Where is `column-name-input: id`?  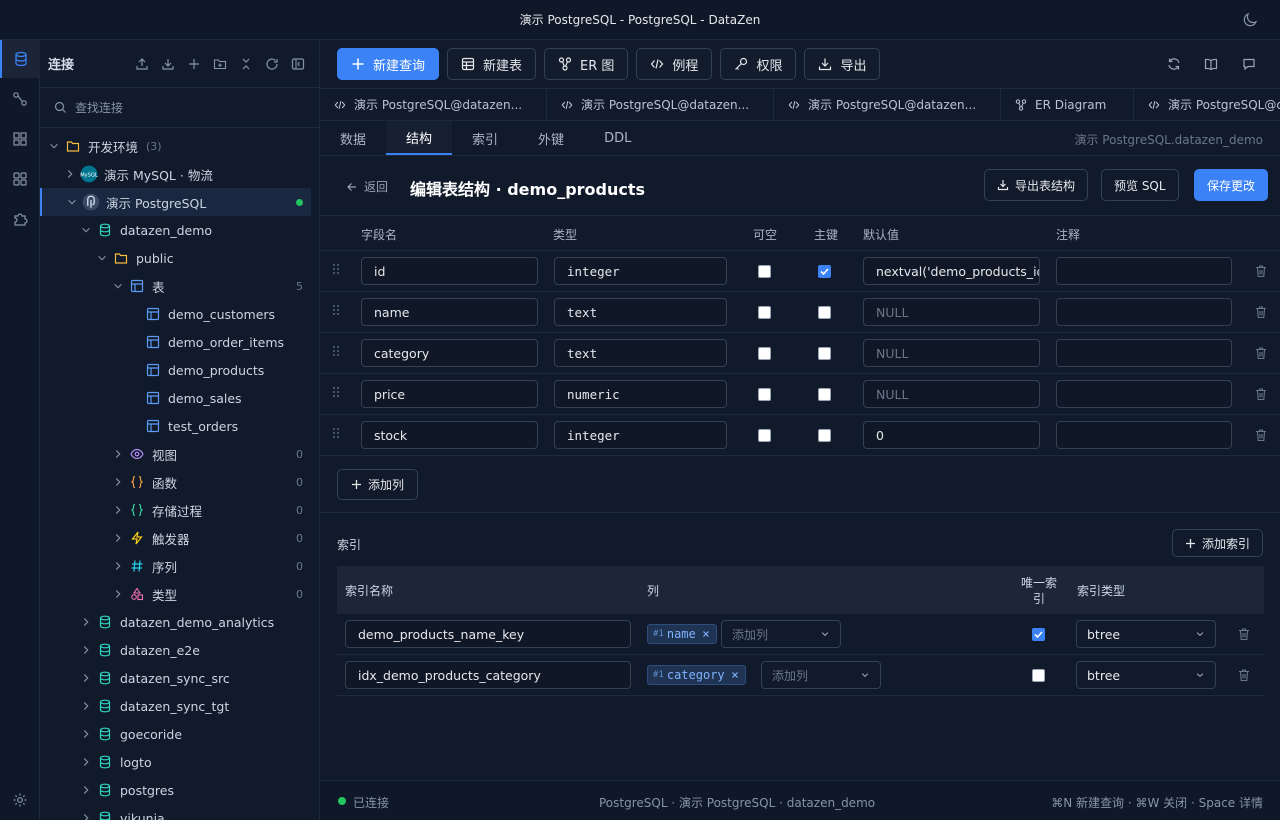
column-name-input: id is located at coordinates (449, 271).